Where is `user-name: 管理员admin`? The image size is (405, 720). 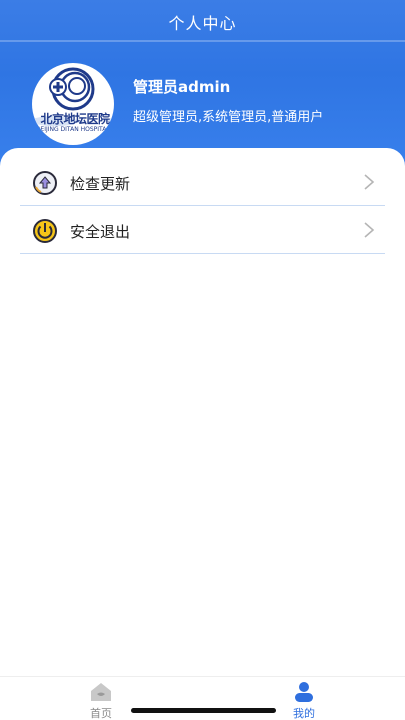
user-name: 管理员admin is located at coordinates (182, 87).